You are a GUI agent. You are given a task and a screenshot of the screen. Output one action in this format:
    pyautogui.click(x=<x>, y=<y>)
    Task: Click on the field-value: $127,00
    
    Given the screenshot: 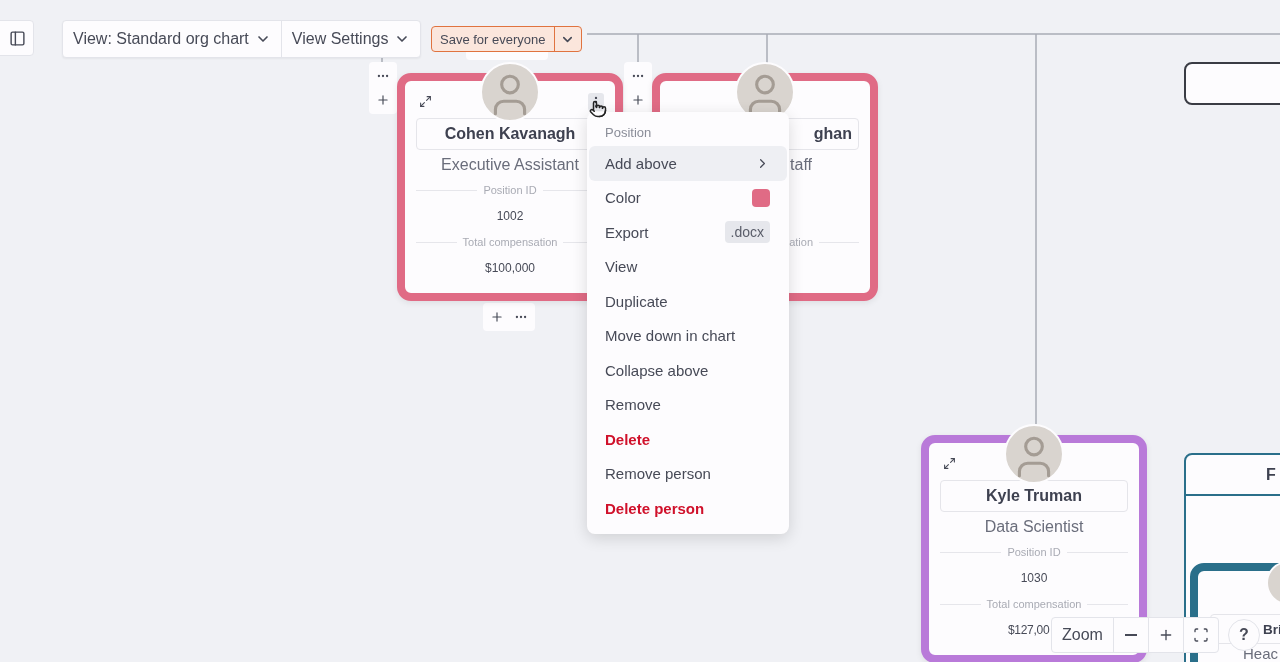 What is the action you would take?
    pyautogui.click(x=1029, y=630)
    